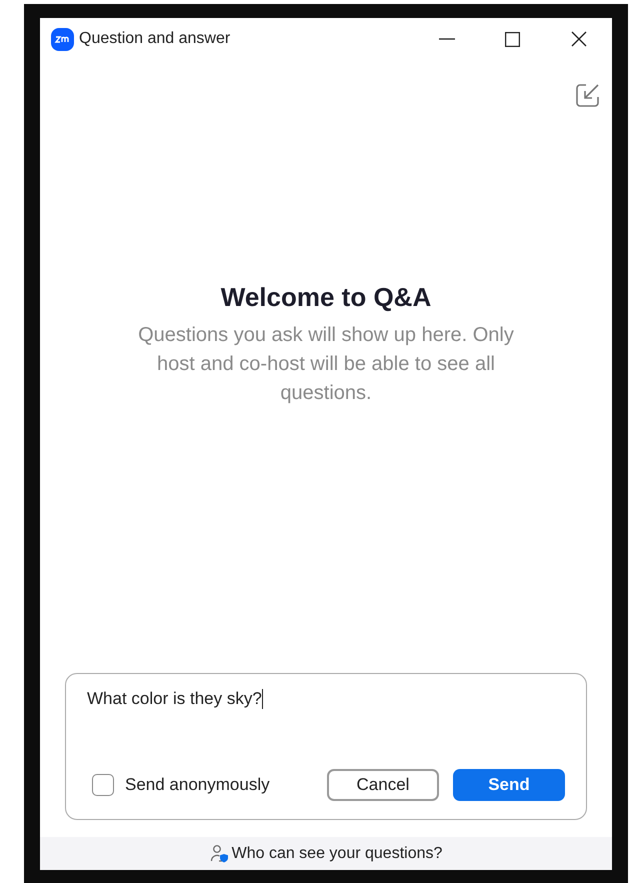 This screenshot has height=883, width=634. I want to click on close-icon, so click(579, 39).